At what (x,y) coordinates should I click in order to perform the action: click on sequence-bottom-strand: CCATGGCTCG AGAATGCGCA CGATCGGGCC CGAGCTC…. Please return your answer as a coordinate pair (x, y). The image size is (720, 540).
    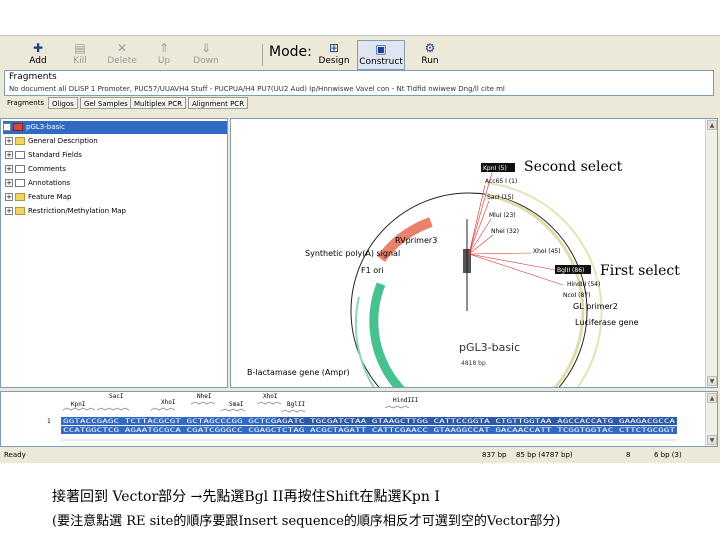
    Looking at the image, I should click on (369, 430).